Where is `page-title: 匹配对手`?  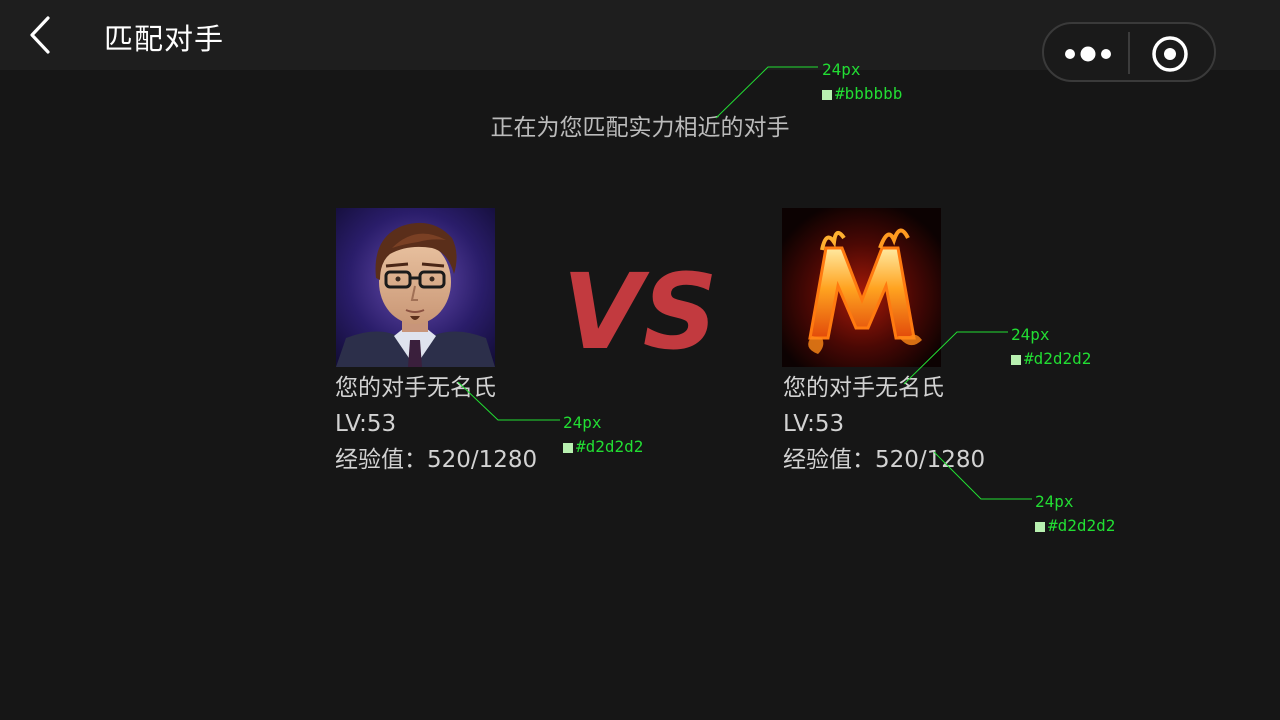
page-title: 匹配对手 is located at coordinates (164, 39).